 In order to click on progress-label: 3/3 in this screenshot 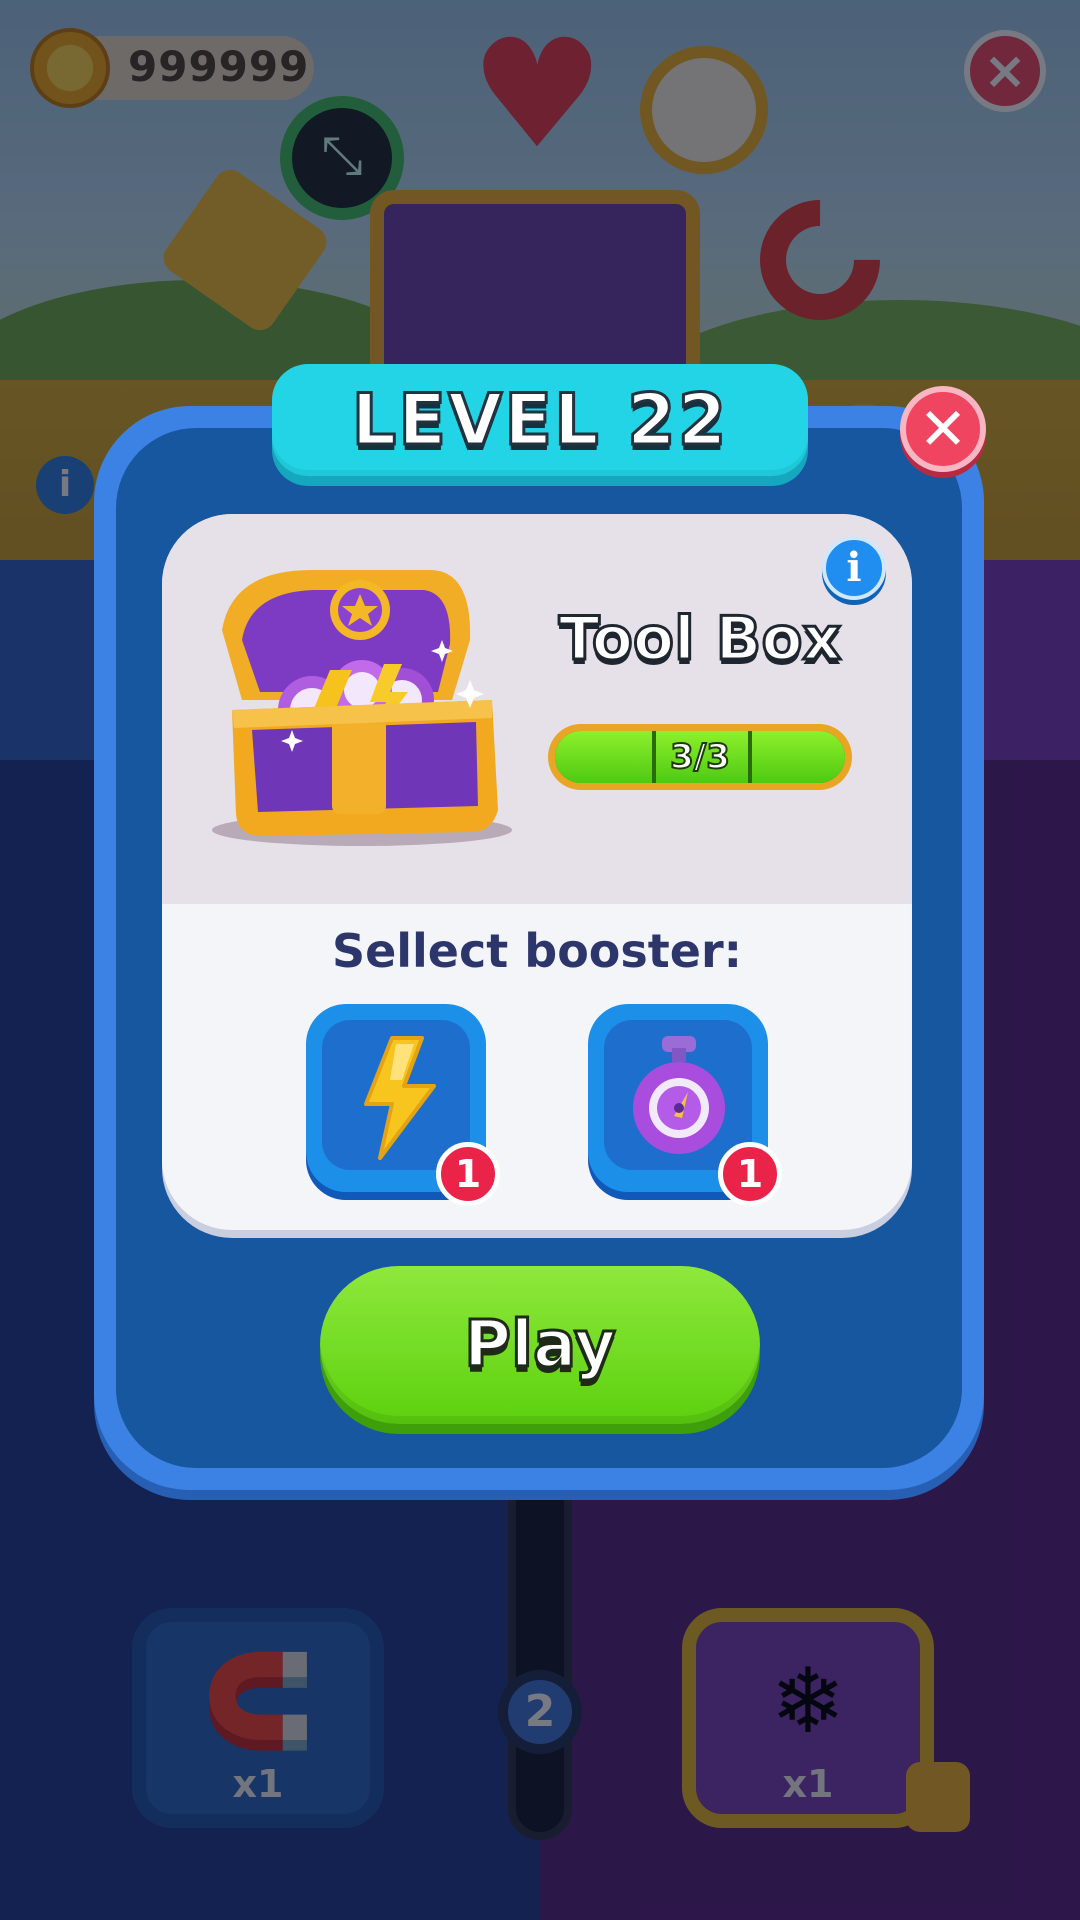, I will do `click(700, 757)`.